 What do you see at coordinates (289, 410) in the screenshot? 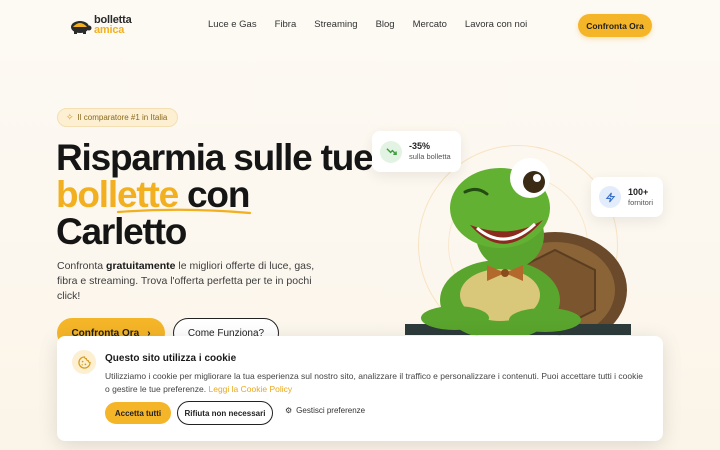
I see `gear-icon: ⚙` at bounding box center [289, 410].